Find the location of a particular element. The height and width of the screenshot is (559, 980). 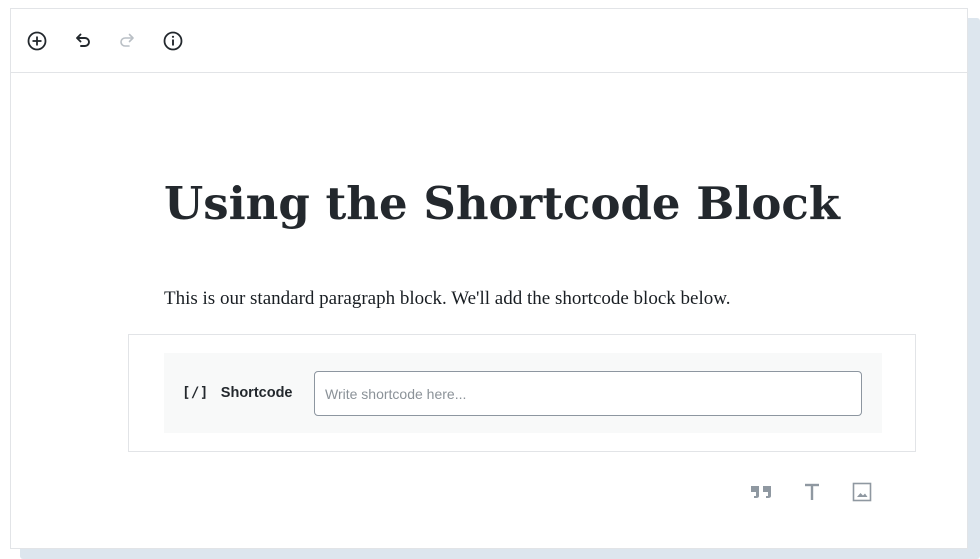

shortcode-block-label: [/] Shortcode is located at coordinates (237, 393).